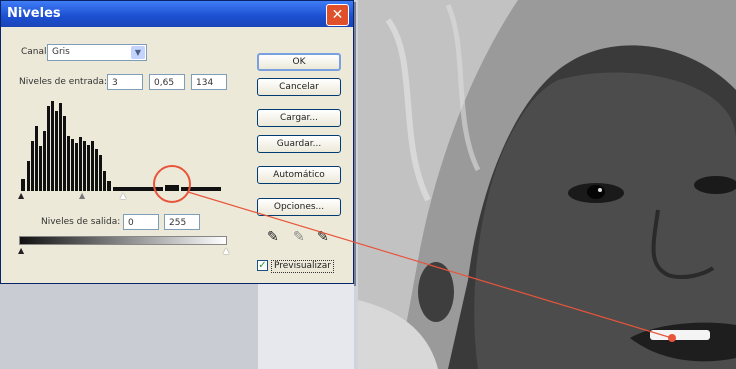 This screenshot has width=736, height=369. What do you see at coordinates (672, 338) in the screenshot?
I see `annotation-dot` at bounding box center [672, 338].